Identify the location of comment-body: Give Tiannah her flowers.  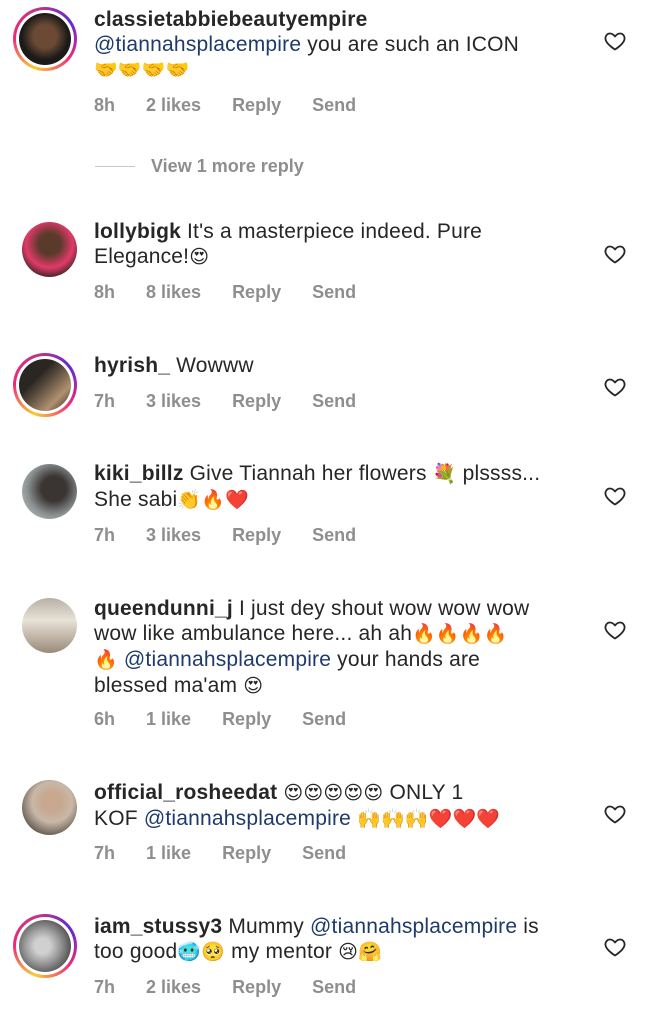
(308, 473).